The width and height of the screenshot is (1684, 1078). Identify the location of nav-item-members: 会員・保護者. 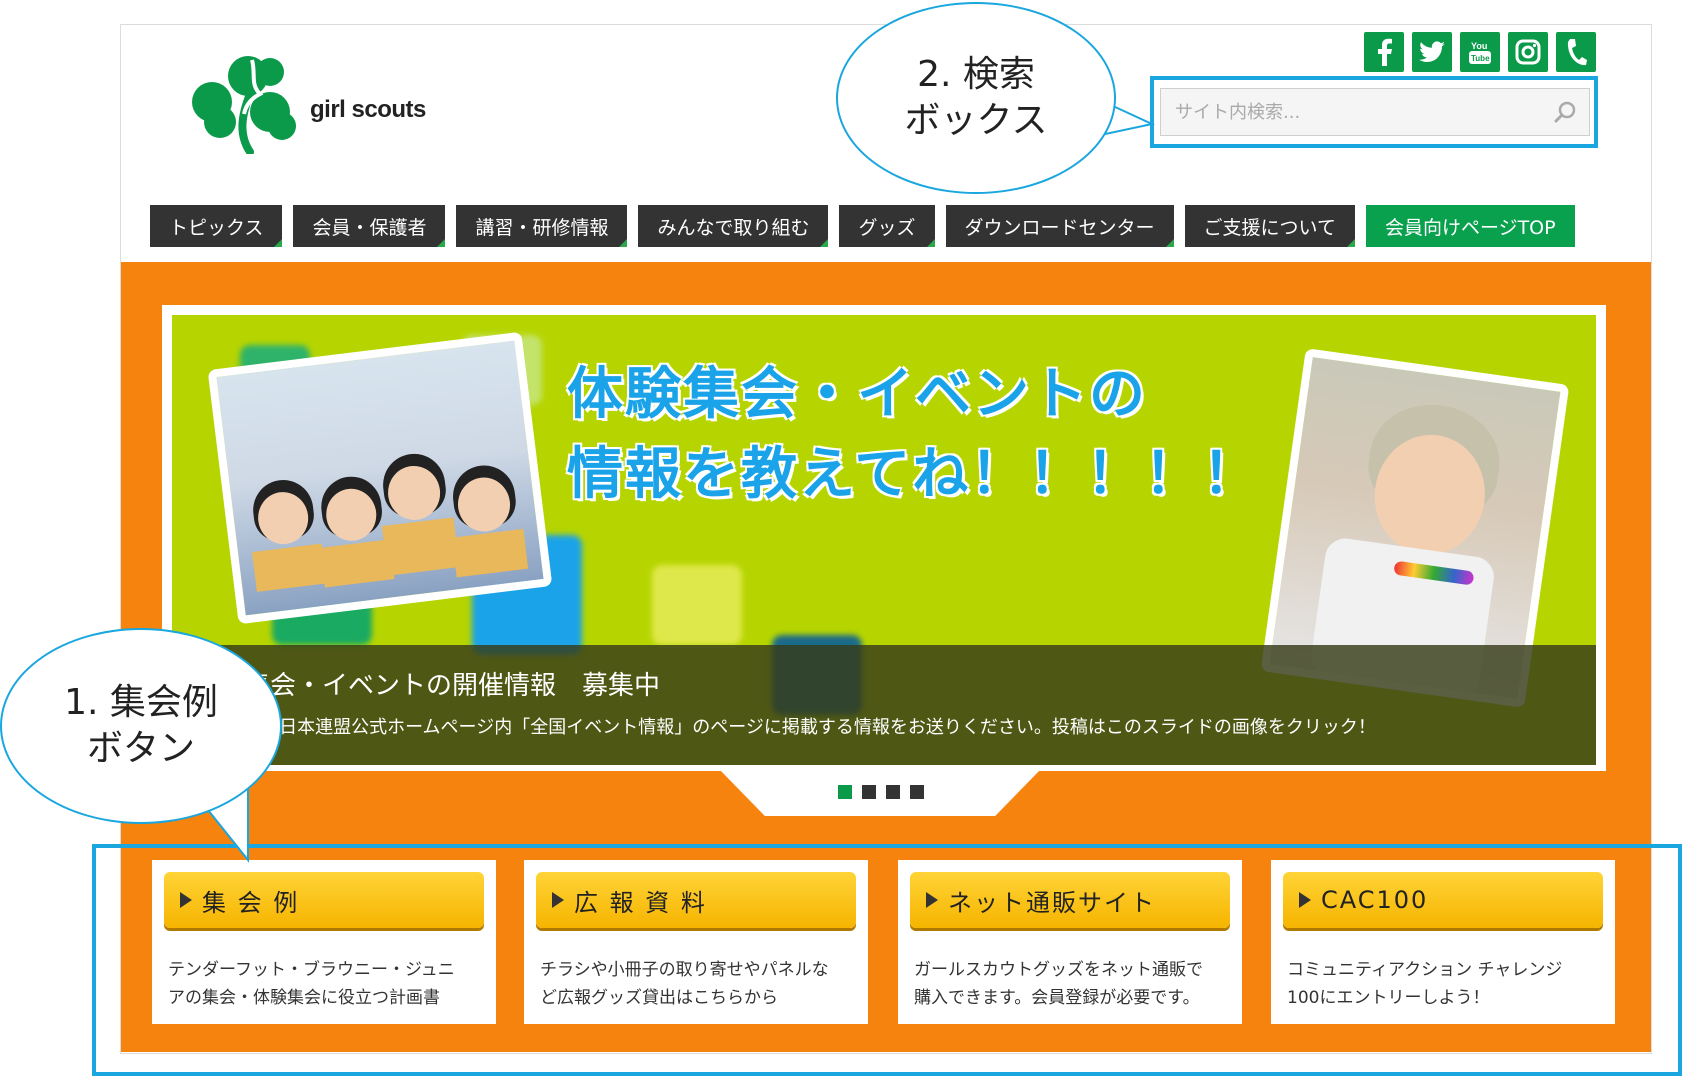
(369, 226).